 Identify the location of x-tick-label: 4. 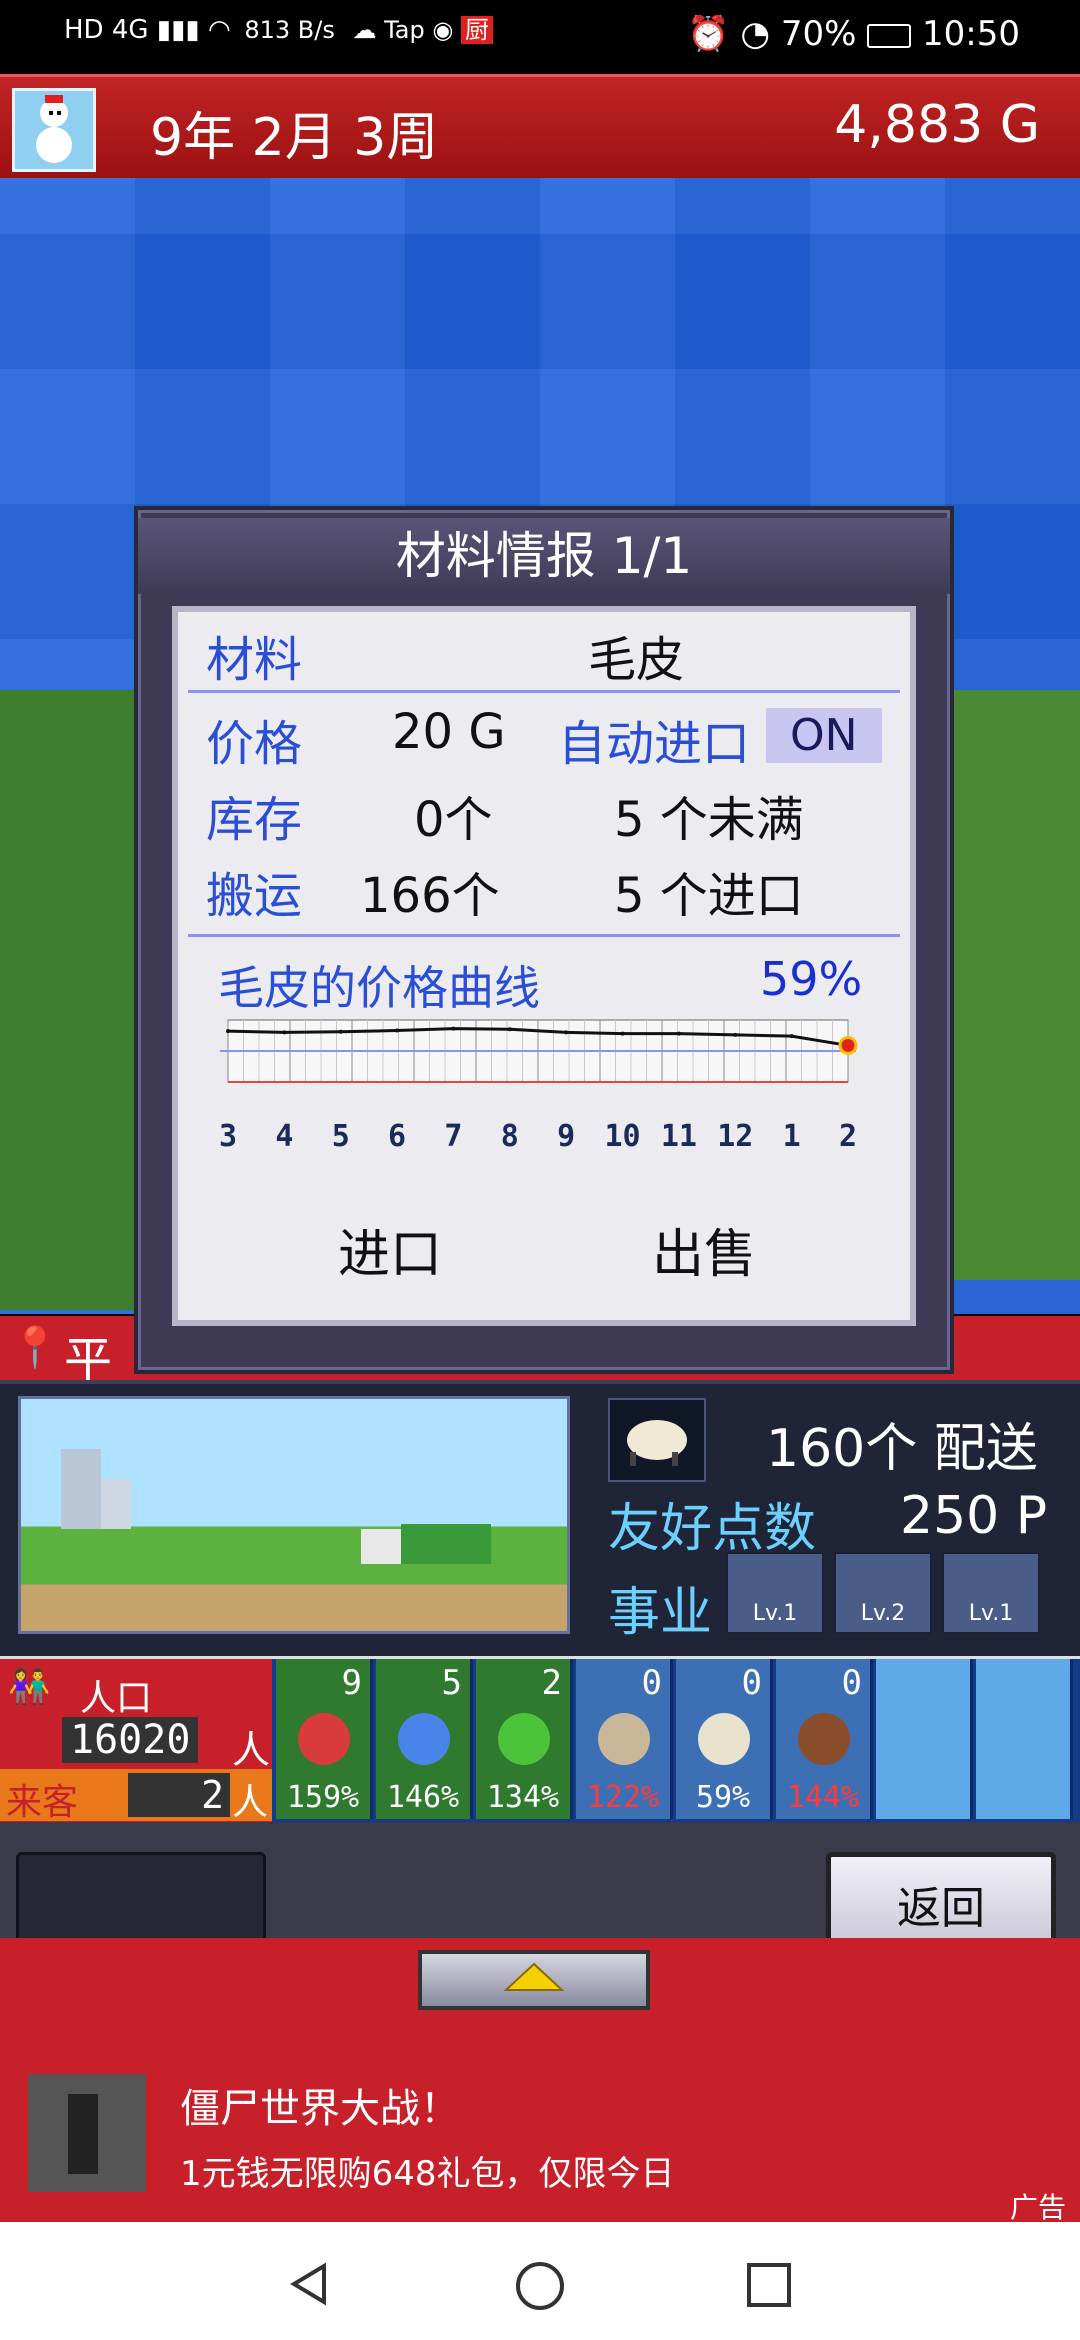
(284, 1136).